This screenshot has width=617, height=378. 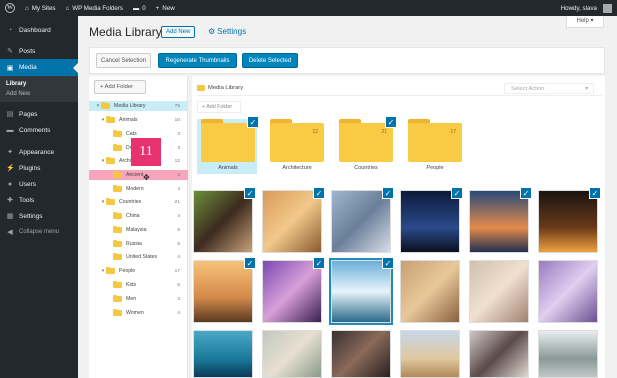 What do you see at coordinates (39, 168) in the screenshot?
I see `menu-plugins: ⚡ Plugins` at bounding box center [39, 168].